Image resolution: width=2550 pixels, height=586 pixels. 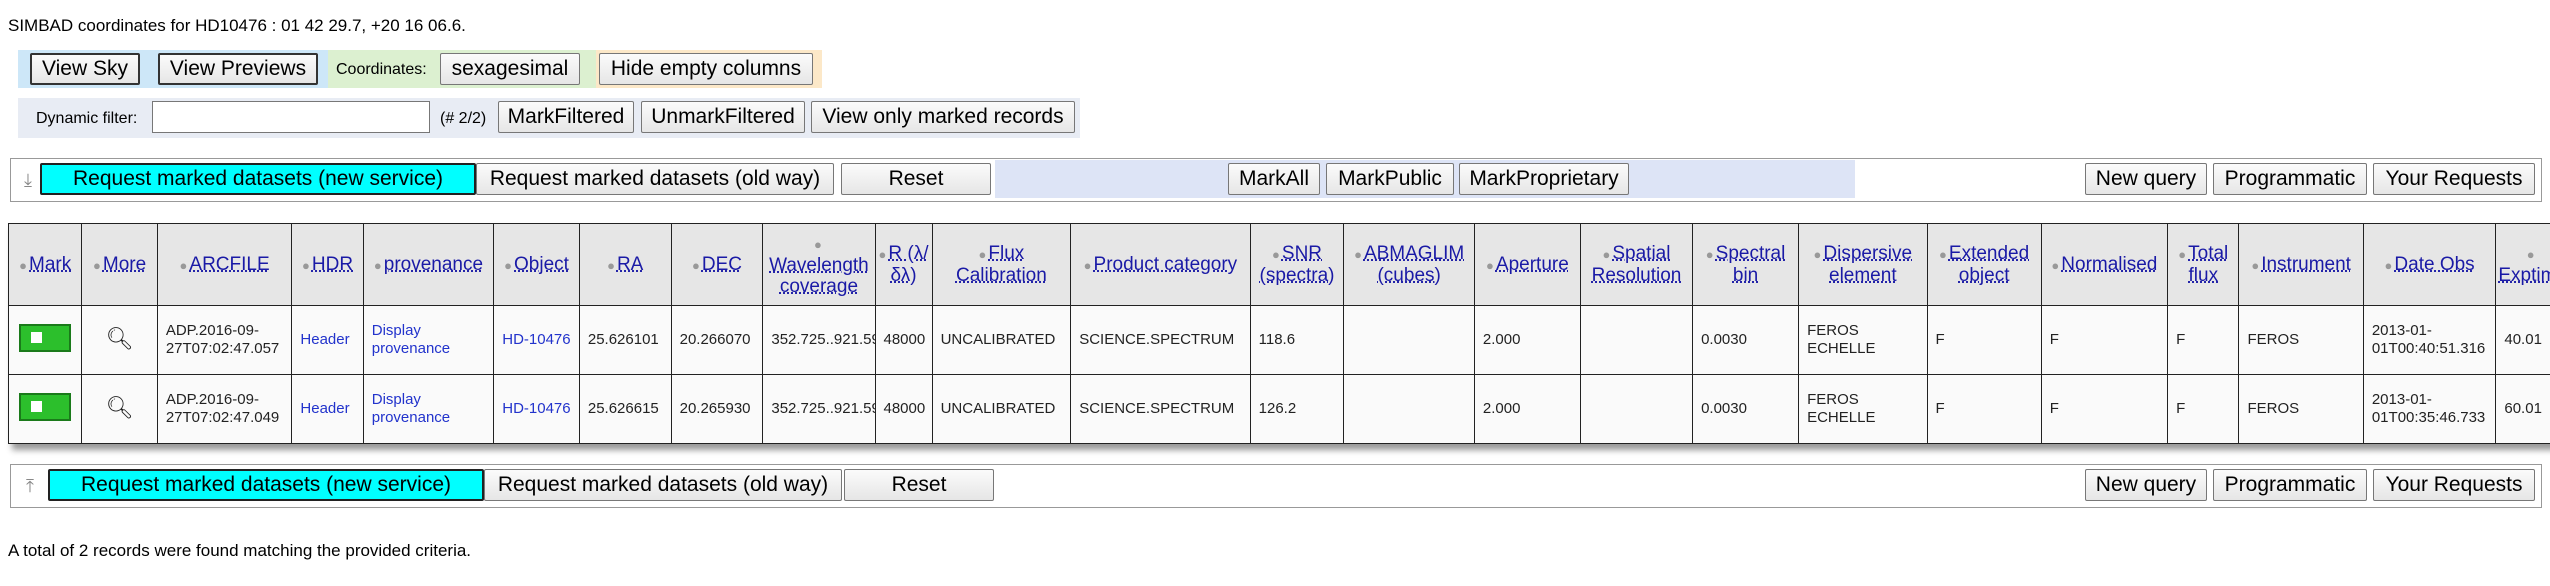 What do you see at coordinates (428, 264) in the screenshot?
I see `column-header-provenance: ● provenance` at bounding box center [428, 264].